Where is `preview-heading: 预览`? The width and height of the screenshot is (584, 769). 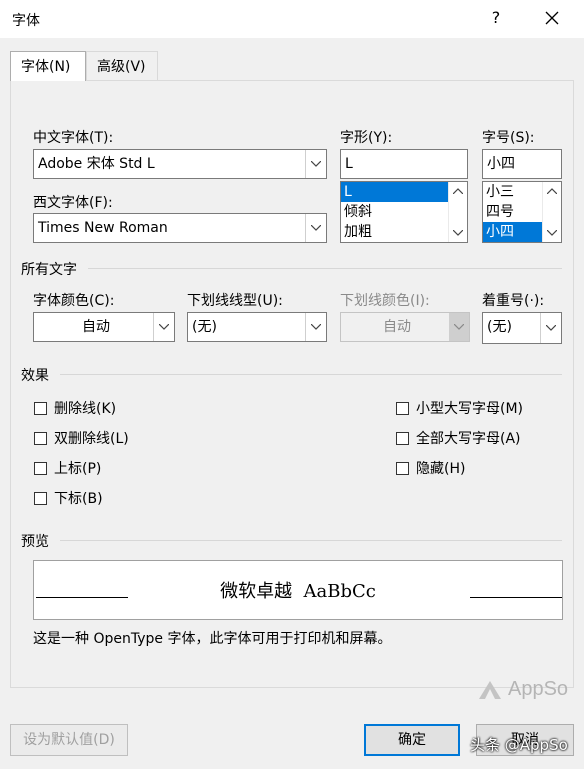 preview-heading: 预览 is located at coordinates (35, 542).